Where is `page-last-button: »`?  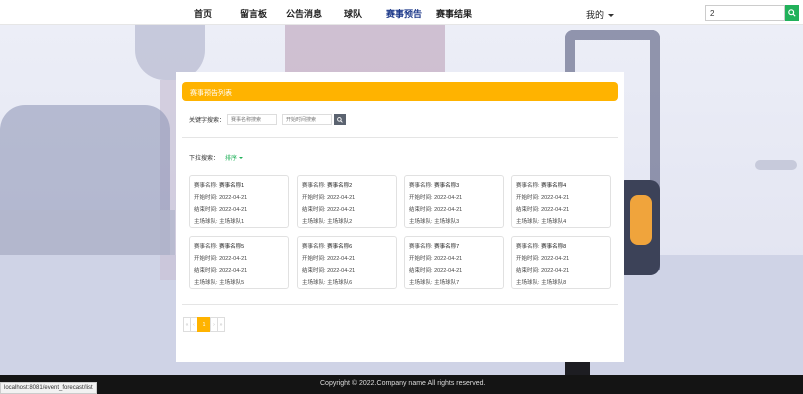 page-last-button: » is located at coordinates (221, 324).